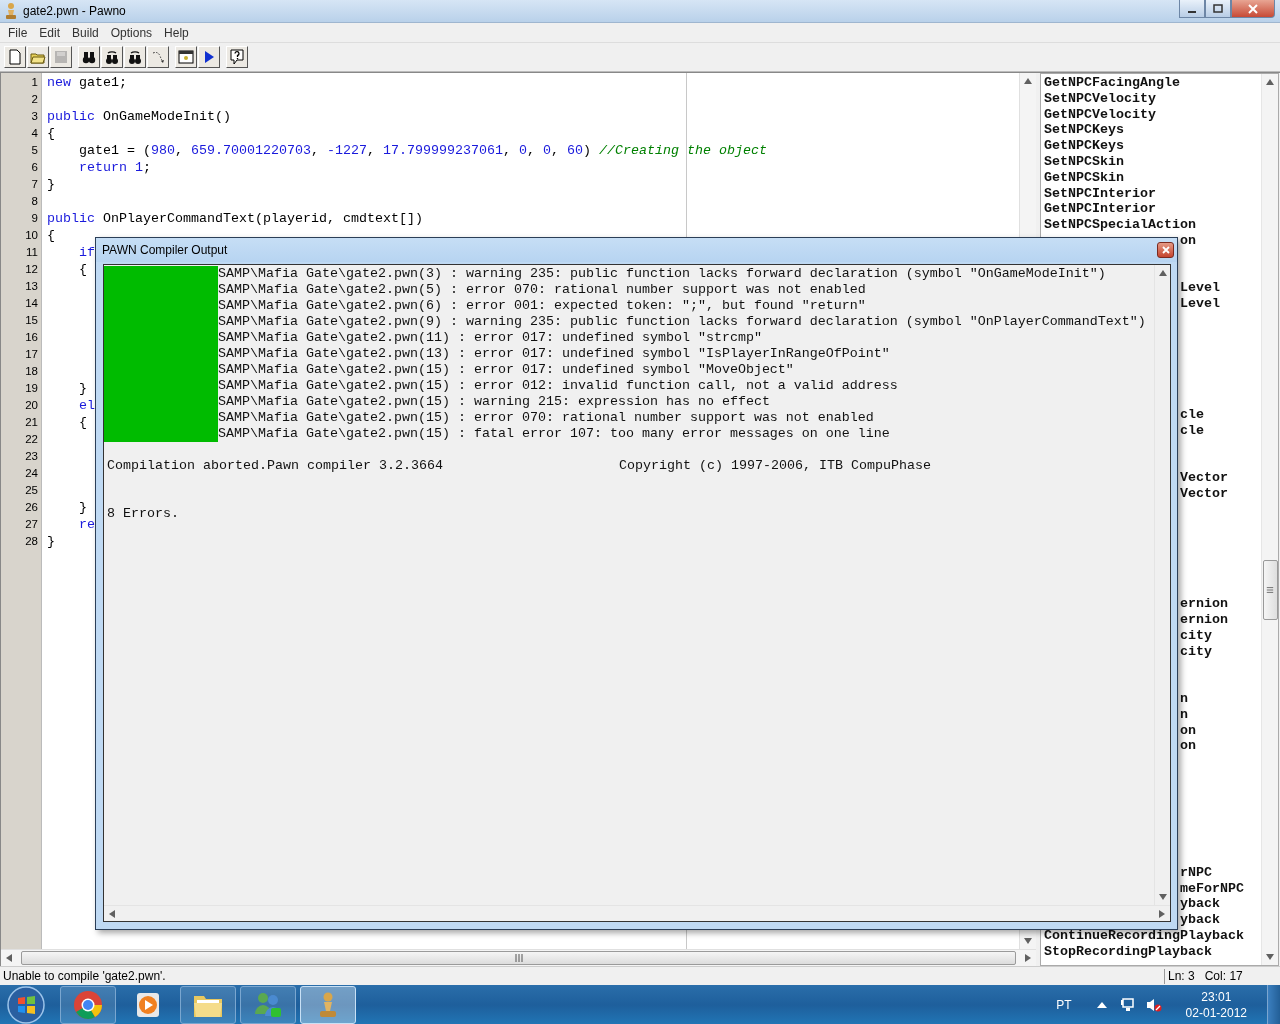 This screenshot has height=1024, width=1280. I want to click on code-line: re, so click(87, 524).